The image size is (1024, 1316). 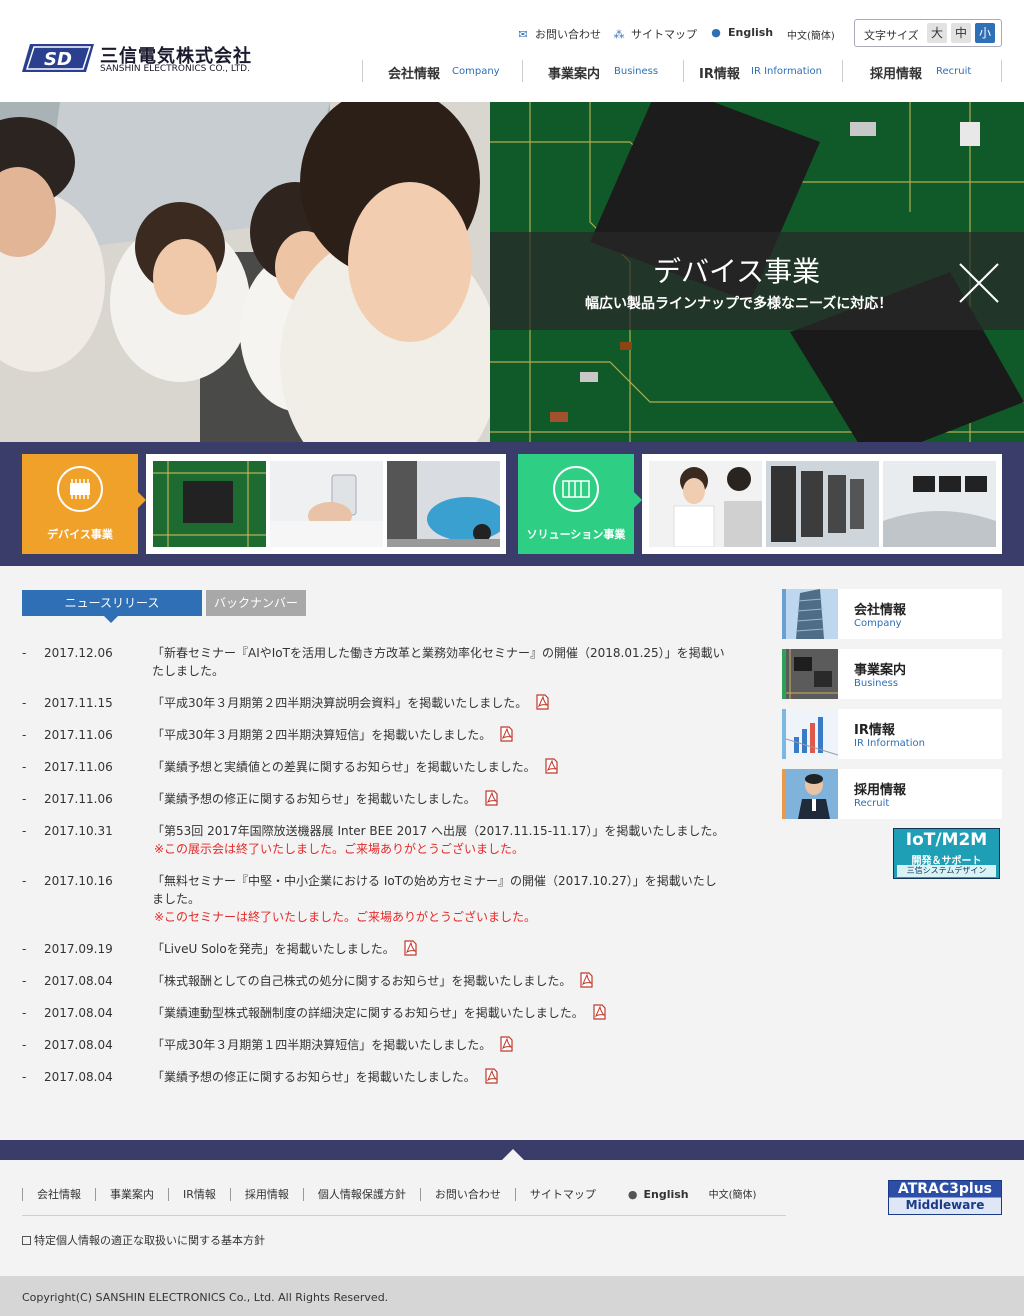 What do you see at coordinates (256, 603) in the screenshot?
I see `tab-back-number: バックナンバー` at bounding box center [256, 603].